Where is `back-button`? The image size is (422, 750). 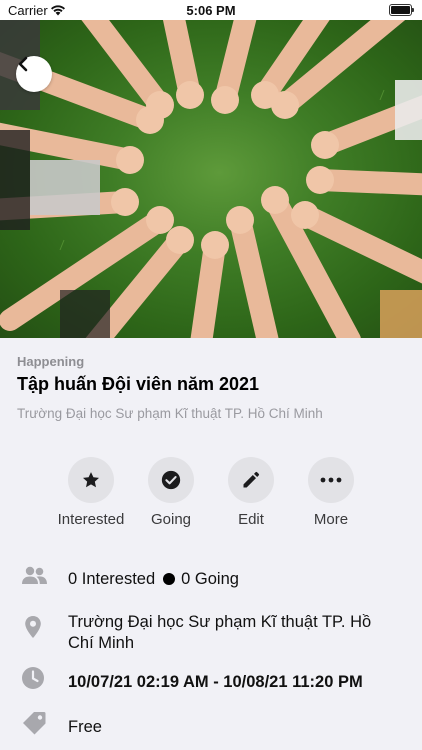
back-button is located at coordinates (34, 74).